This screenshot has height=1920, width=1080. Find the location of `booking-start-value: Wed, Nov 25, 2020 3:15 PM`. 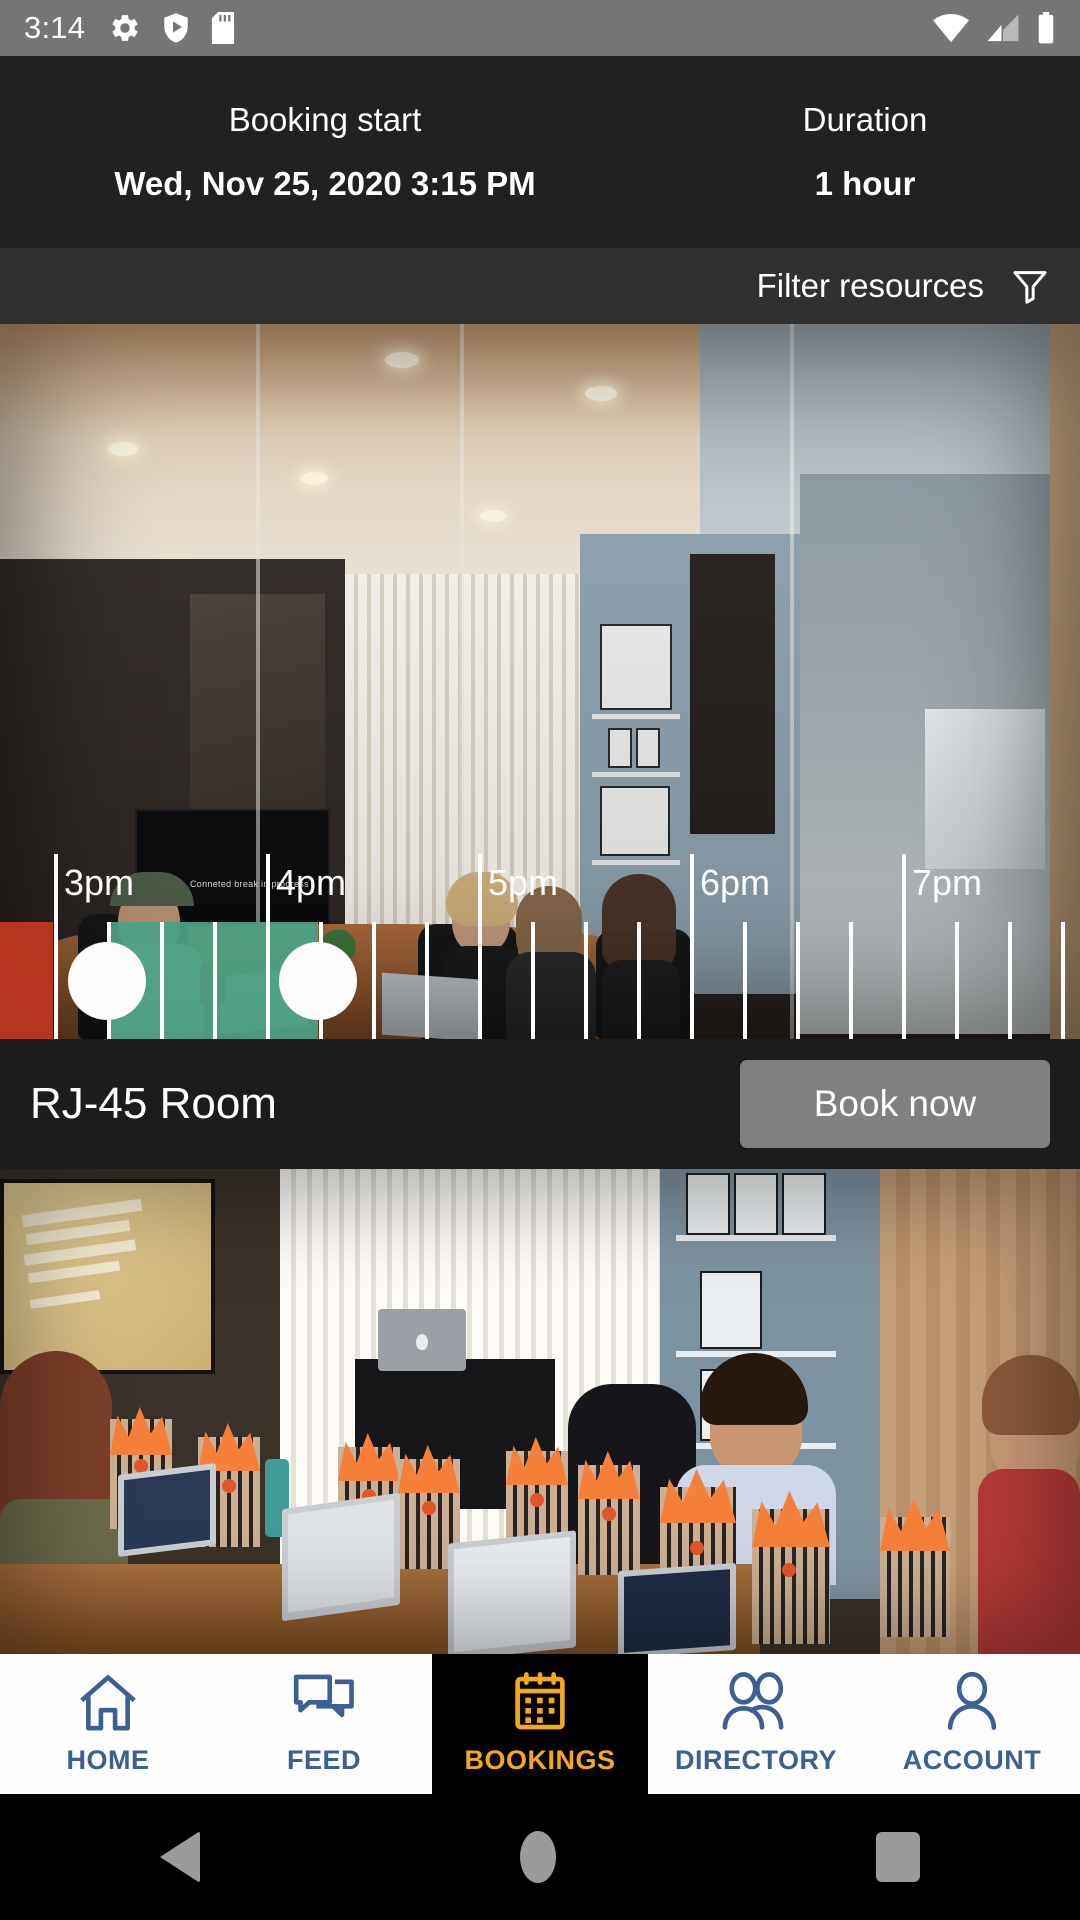

booking-start-value: Wed, Nov 25, 2020 3:15 PM is located at coordinates (324, 184).